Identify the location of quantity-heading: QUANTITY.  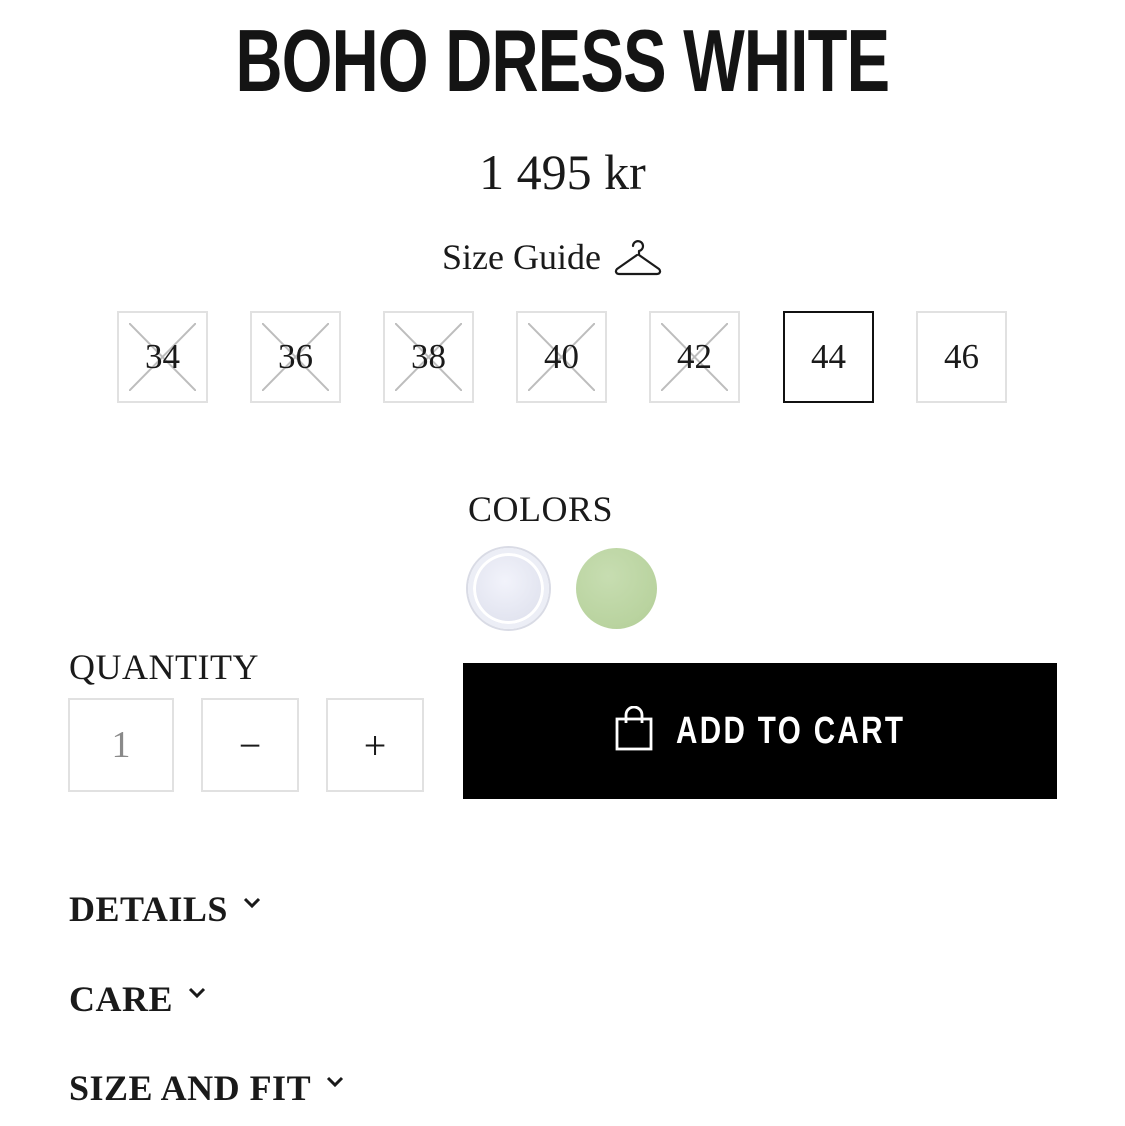
(164, 667).